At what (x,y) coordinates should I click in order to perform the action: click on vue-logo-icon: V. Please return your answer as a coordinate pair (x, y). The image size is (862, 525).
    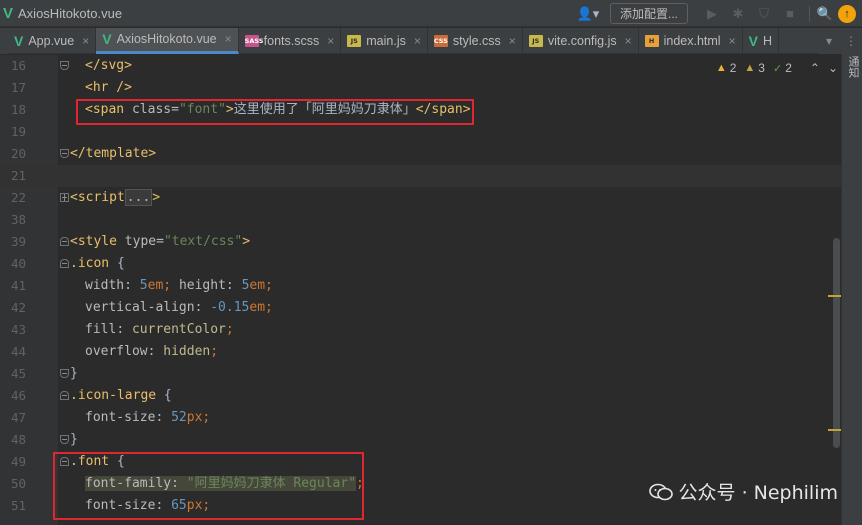
    Looking at the image, I should click on (8, 13).